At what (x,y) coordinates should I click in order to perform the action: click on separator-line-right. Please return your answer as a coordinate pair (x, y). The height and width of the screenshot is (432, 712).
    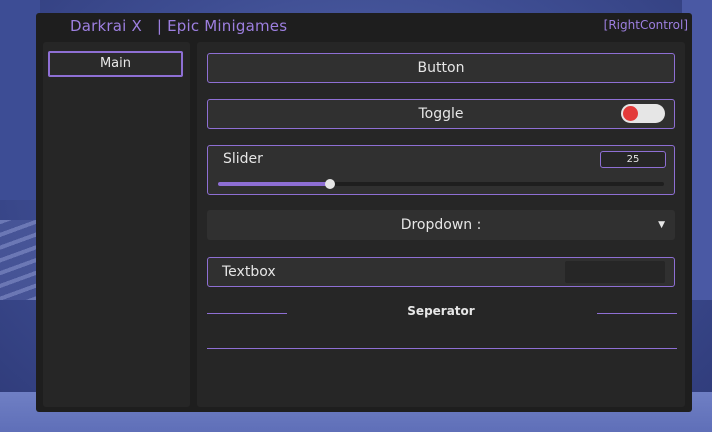
    Looking at the image, I should click on (637, 313).